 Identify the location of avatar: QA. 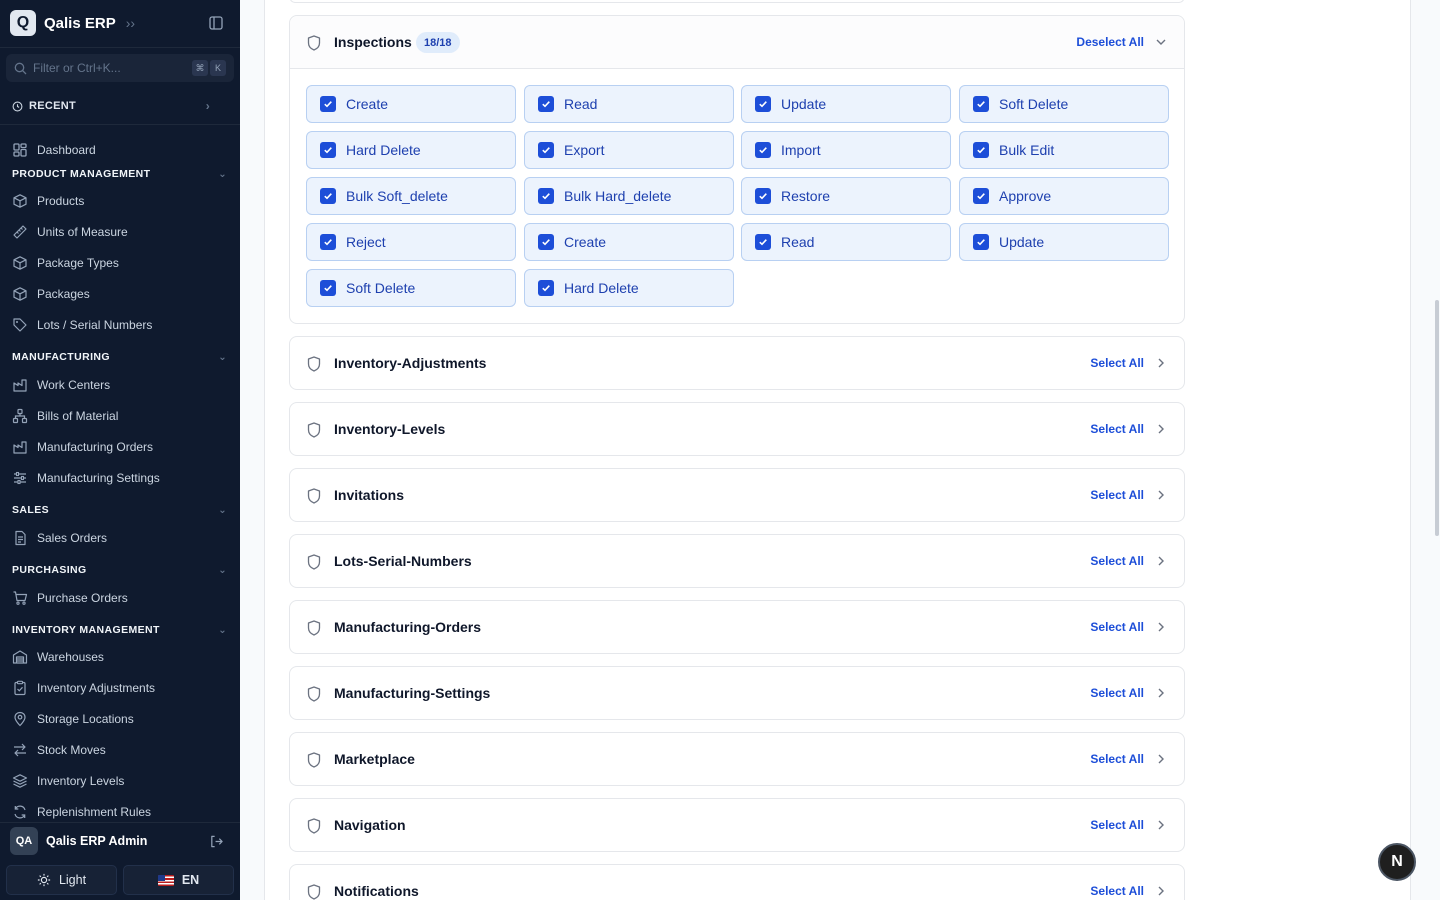
(24, 841).